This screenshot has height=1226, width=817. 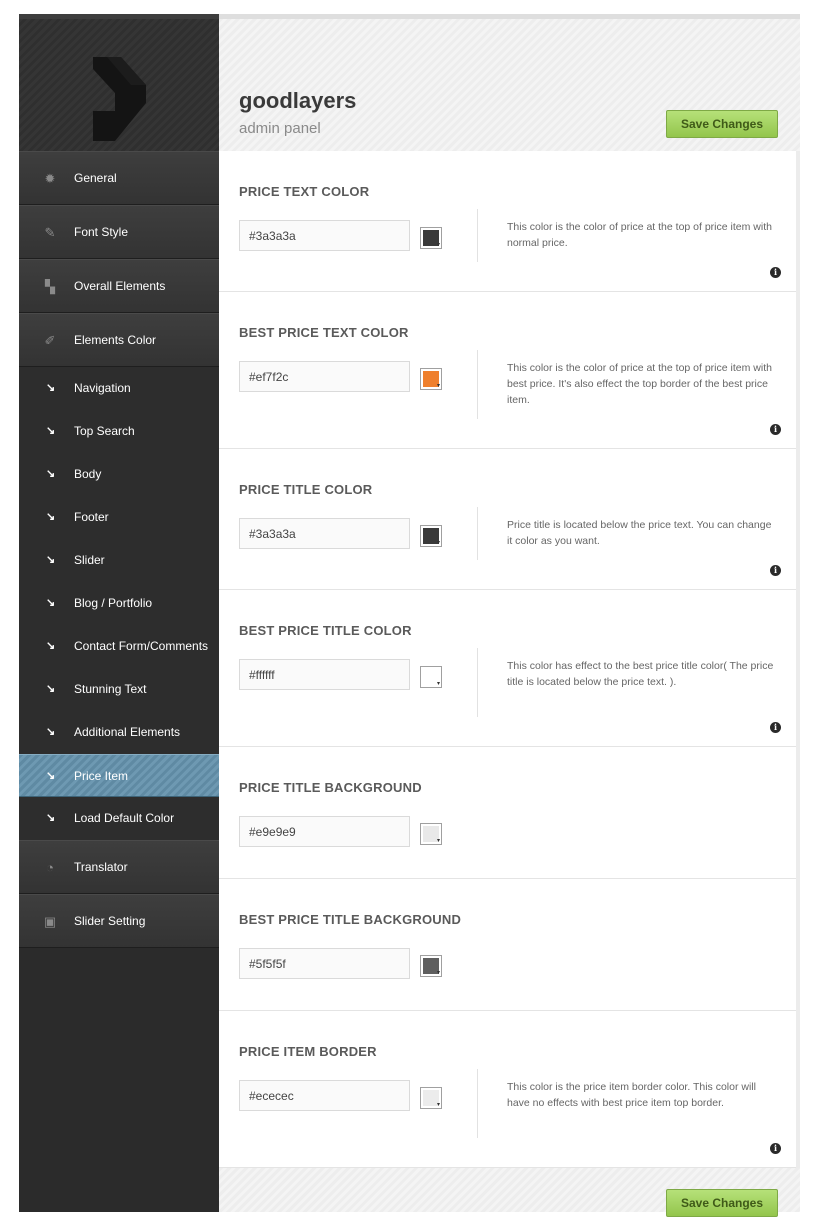 I want to click on sidebar-subitem-blog-portfolio: ↘ Blog / Portfolio, so click(x=119, y=603).